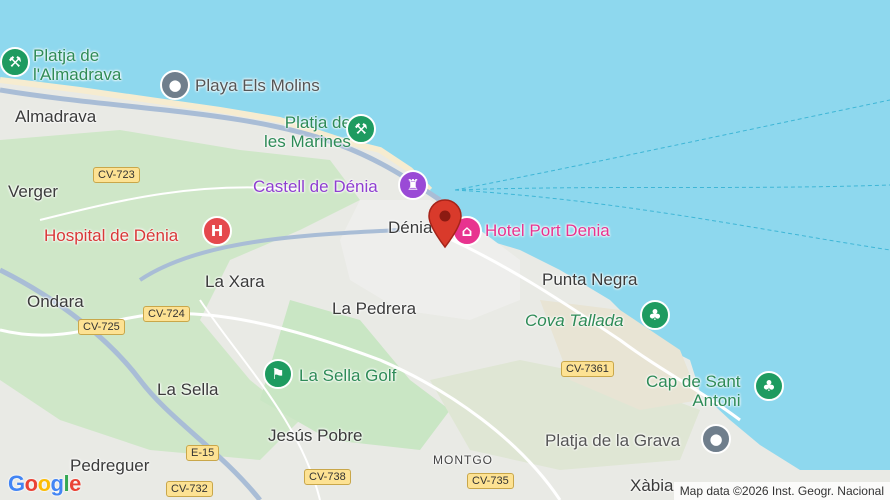 Image resolution: width=890 pixels, height=500 pixels. I want to click on google-logo: Google, so click(44, 483).